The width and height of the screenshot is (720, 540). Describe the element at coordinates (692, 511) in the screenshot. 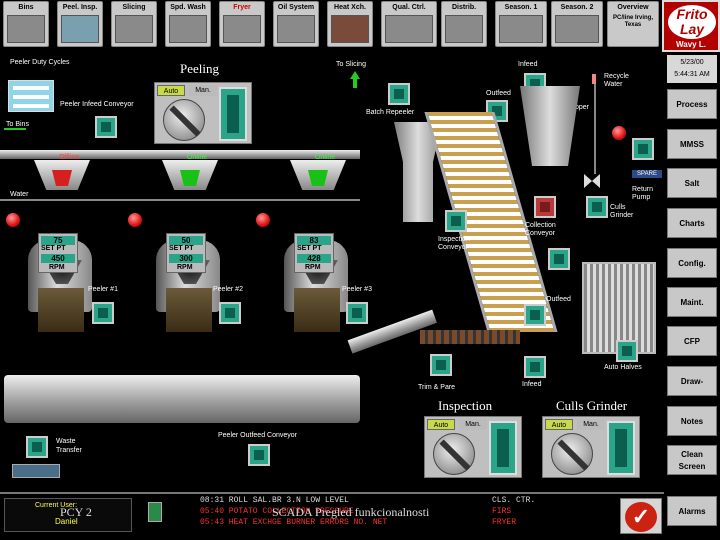

I see `alarms-button: Alarms` at that location.